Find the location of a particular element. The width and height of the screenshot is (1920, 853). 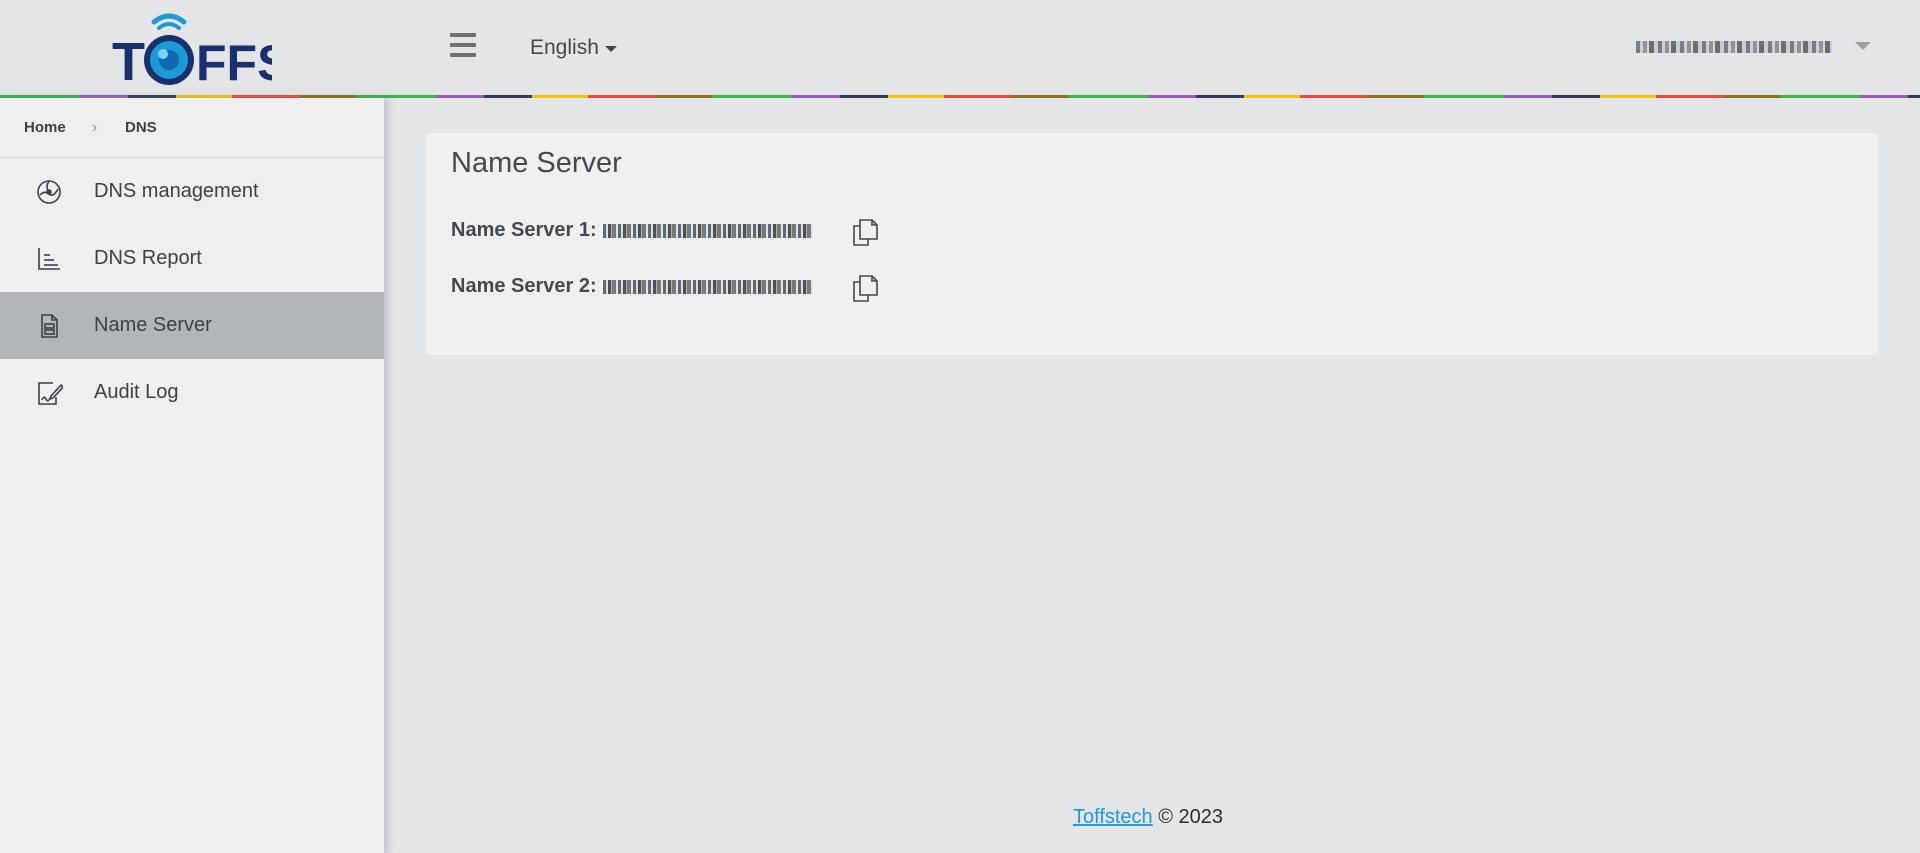

bar-chart-icon is located at coordinates (49, 259).